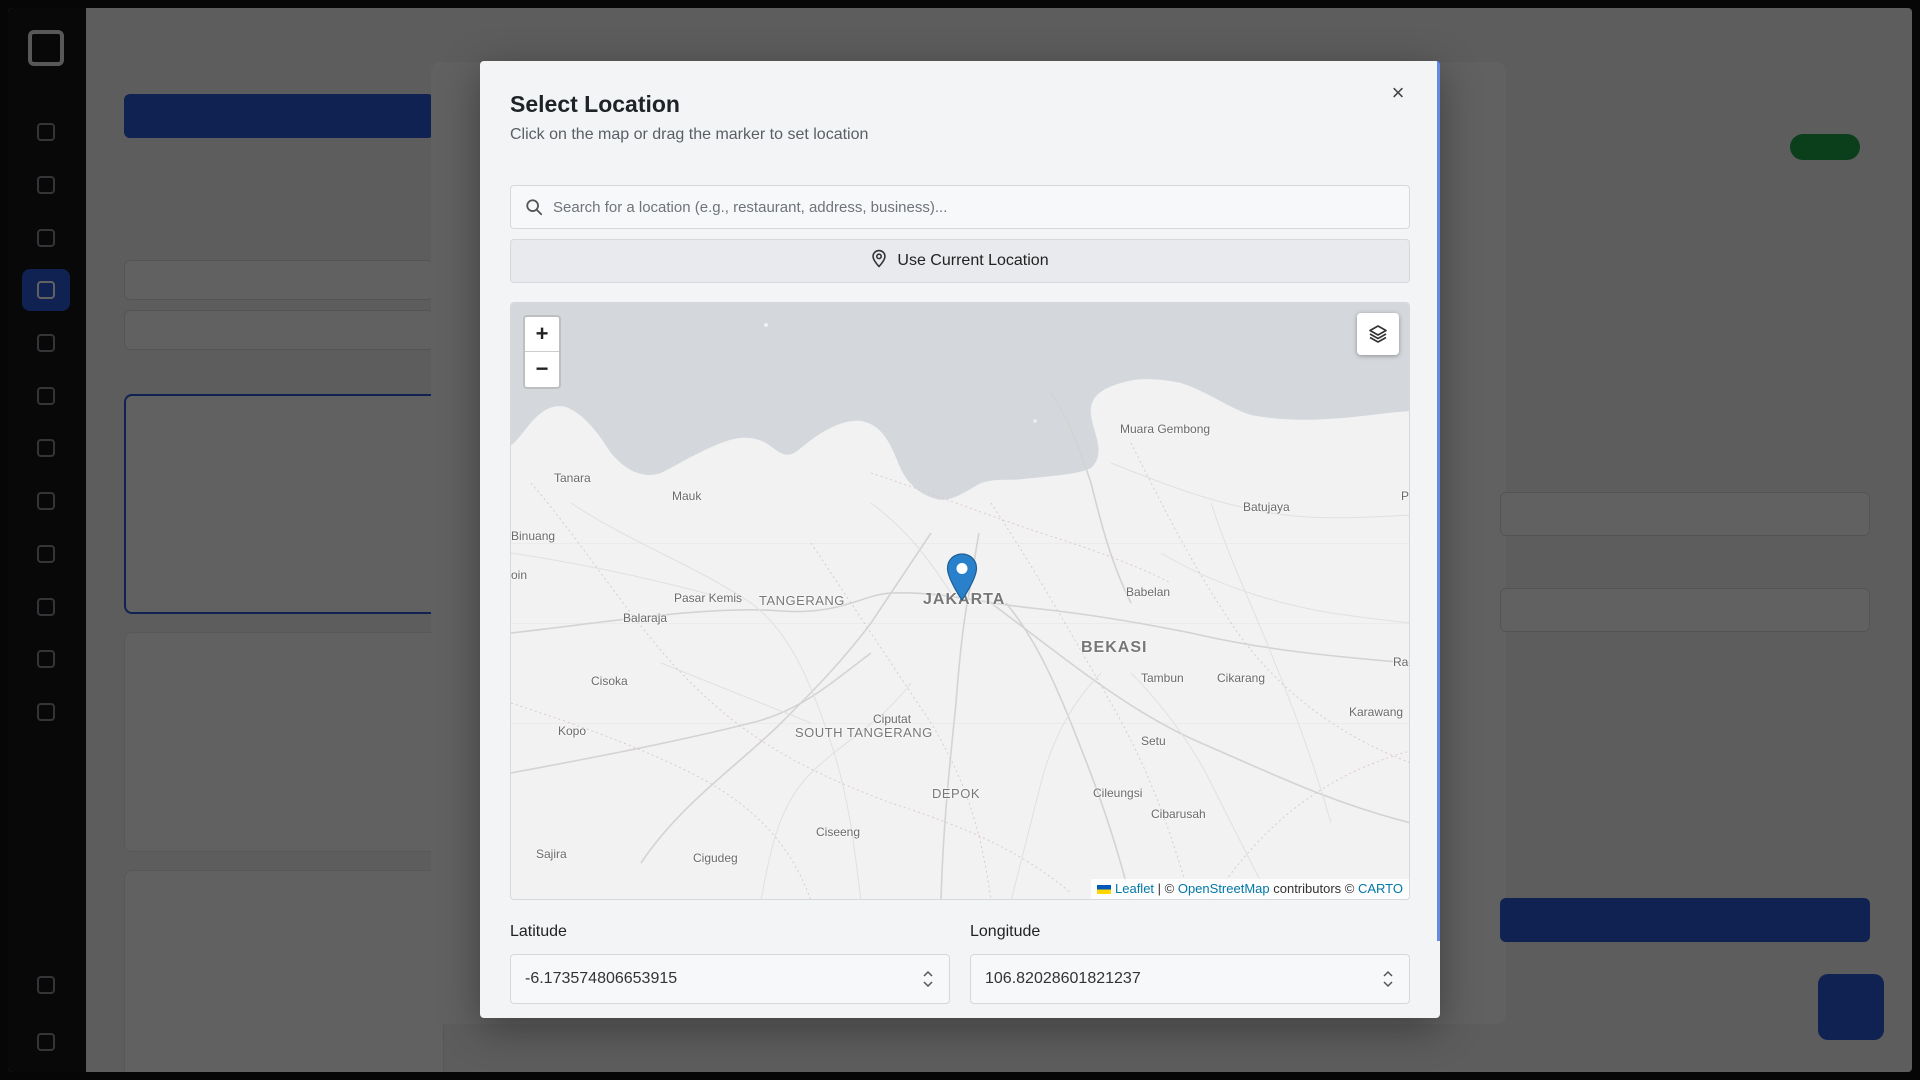 Image resolution: width=1920 pixels, height=1080 pixels. I want to click on map-label: TANGERANG, so click(802, 600).